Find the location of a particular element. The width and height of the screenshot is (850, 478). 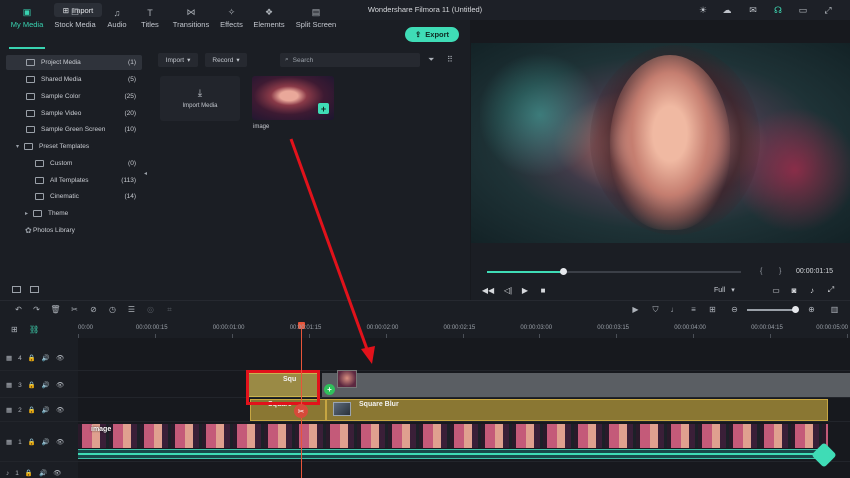

dragged-image-clip is located at coordinates (347, 379).